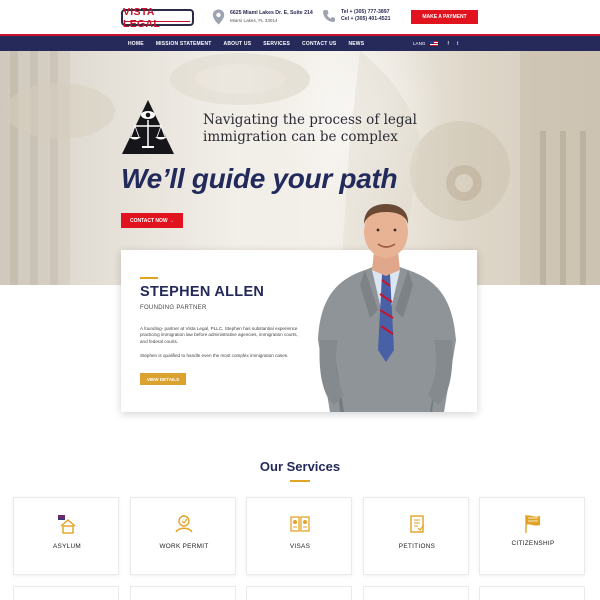 The height and width of the screenshot is (600, 600). I want to click on service-label: WORK PERMIT, so click(184, 546).